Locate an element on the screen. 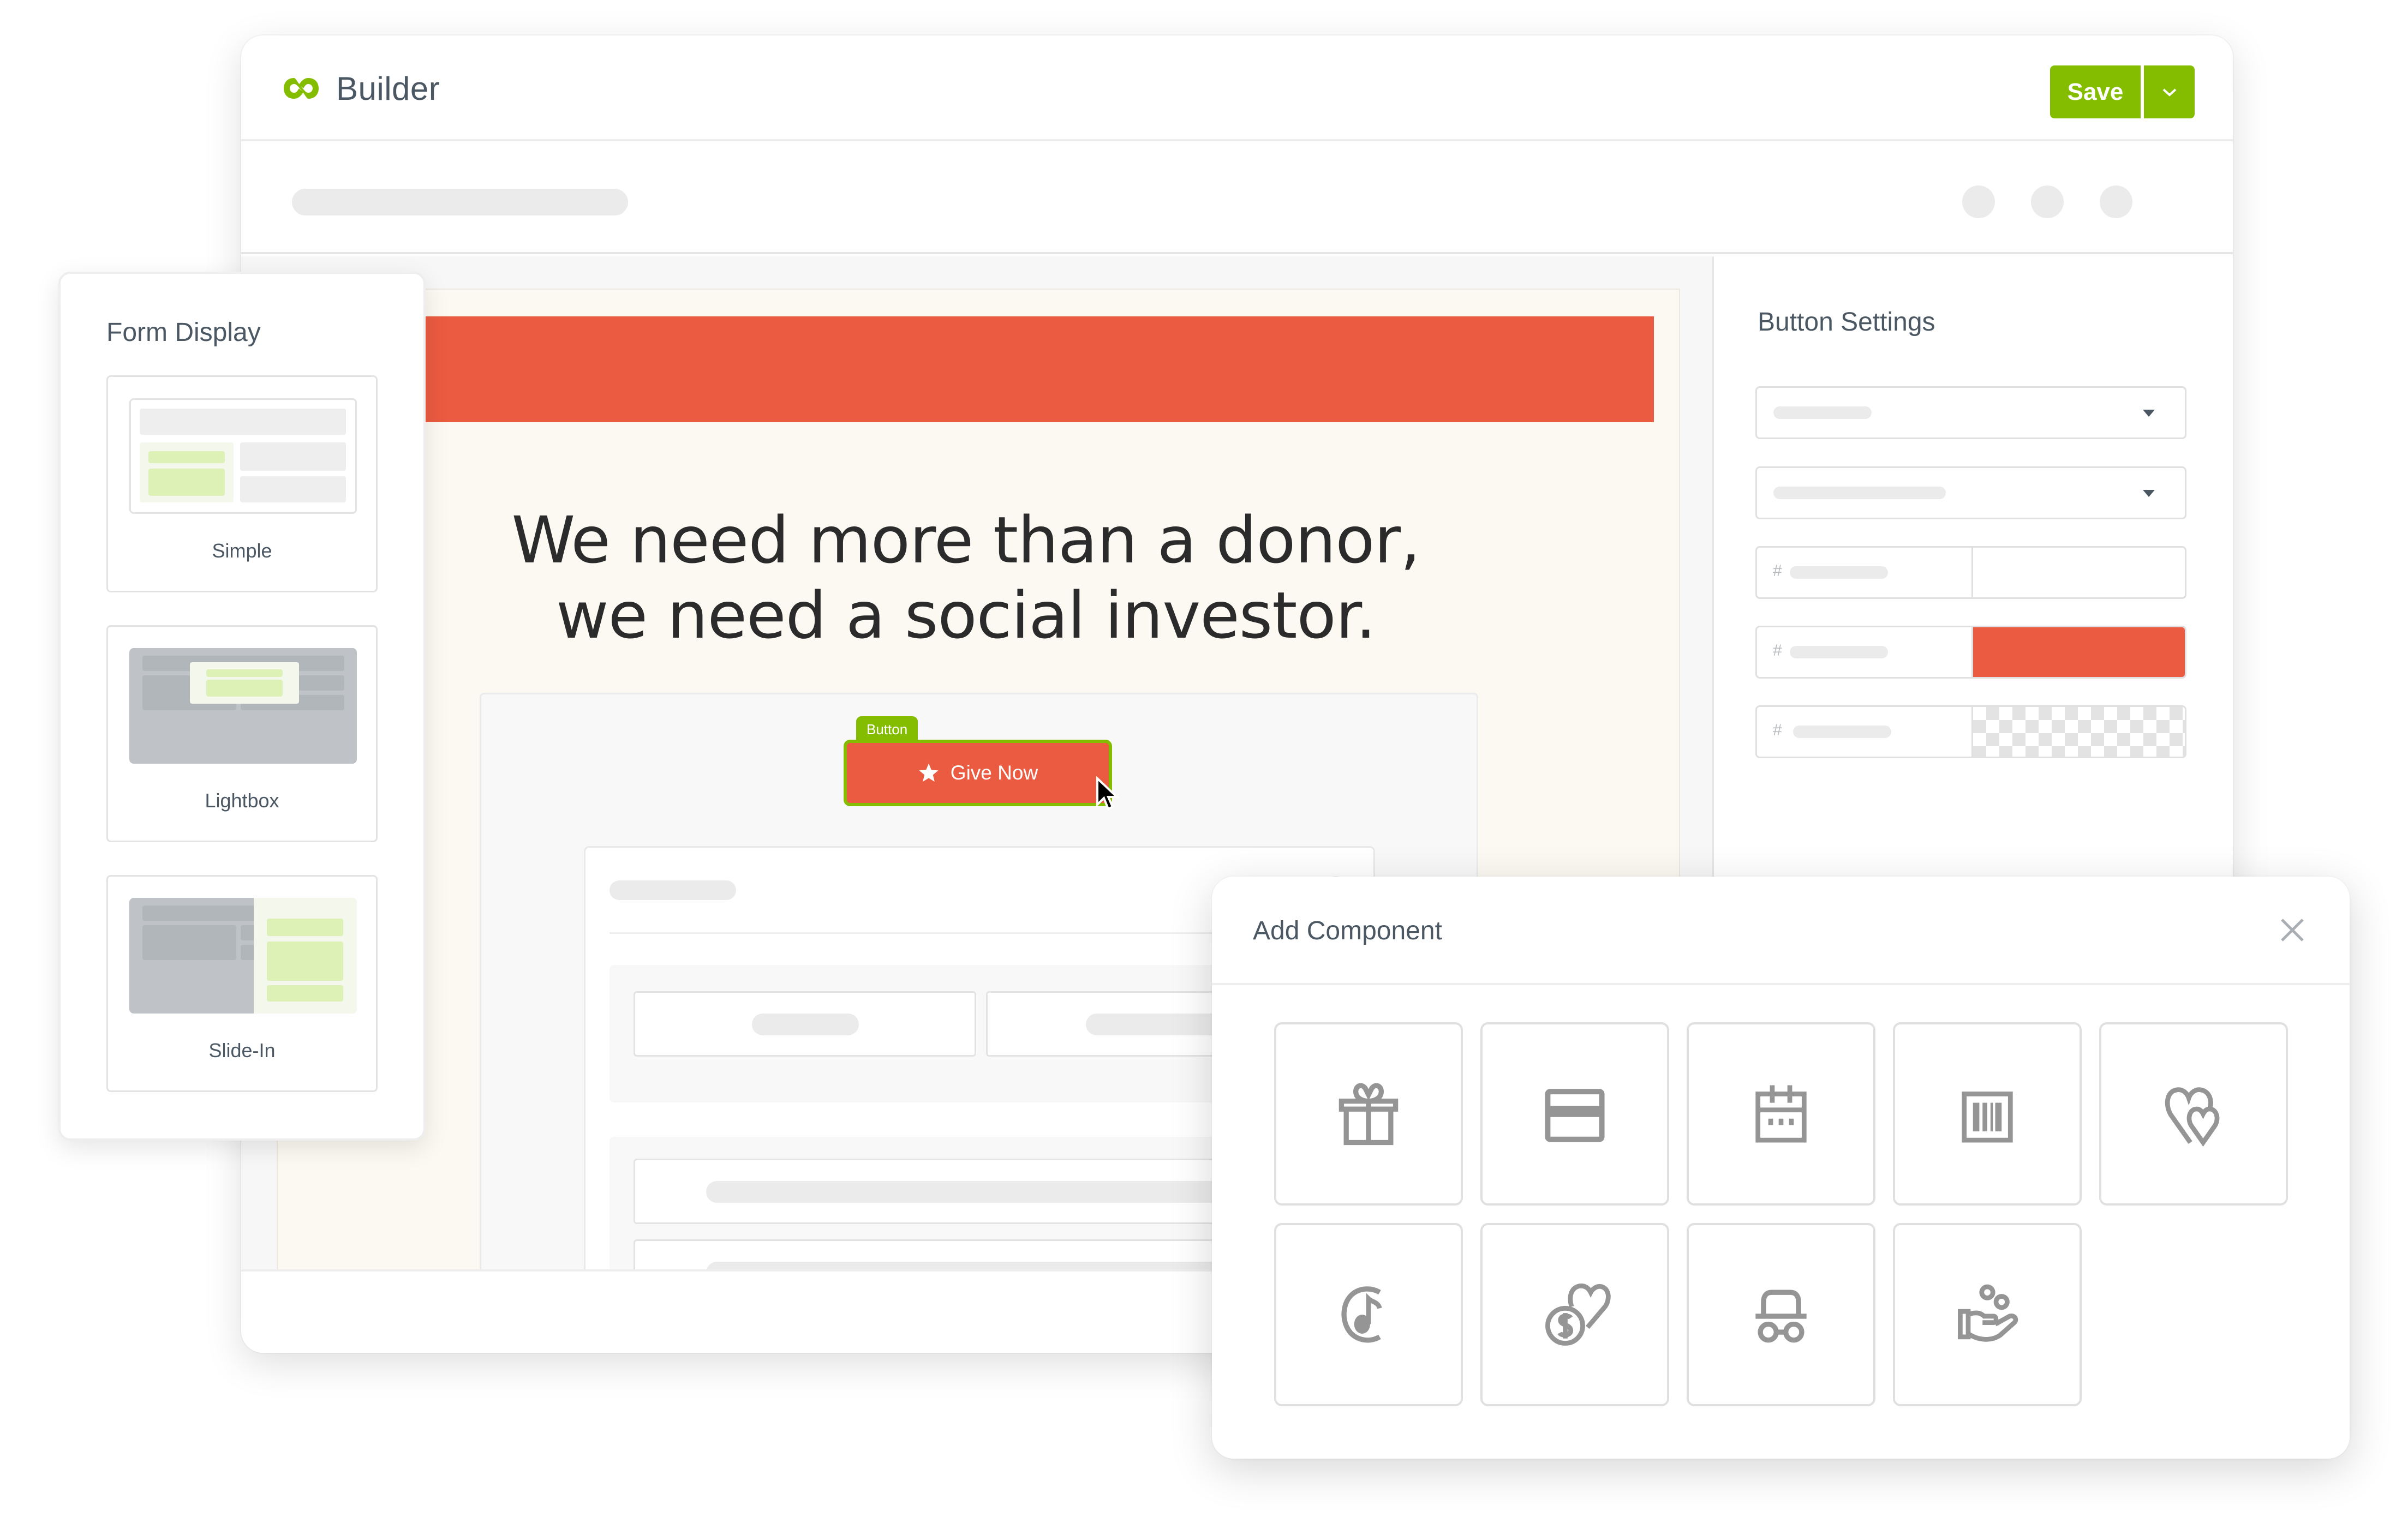 The image size is (2408, 1517). incognito-icon is located at coordinates (1781, 1317).